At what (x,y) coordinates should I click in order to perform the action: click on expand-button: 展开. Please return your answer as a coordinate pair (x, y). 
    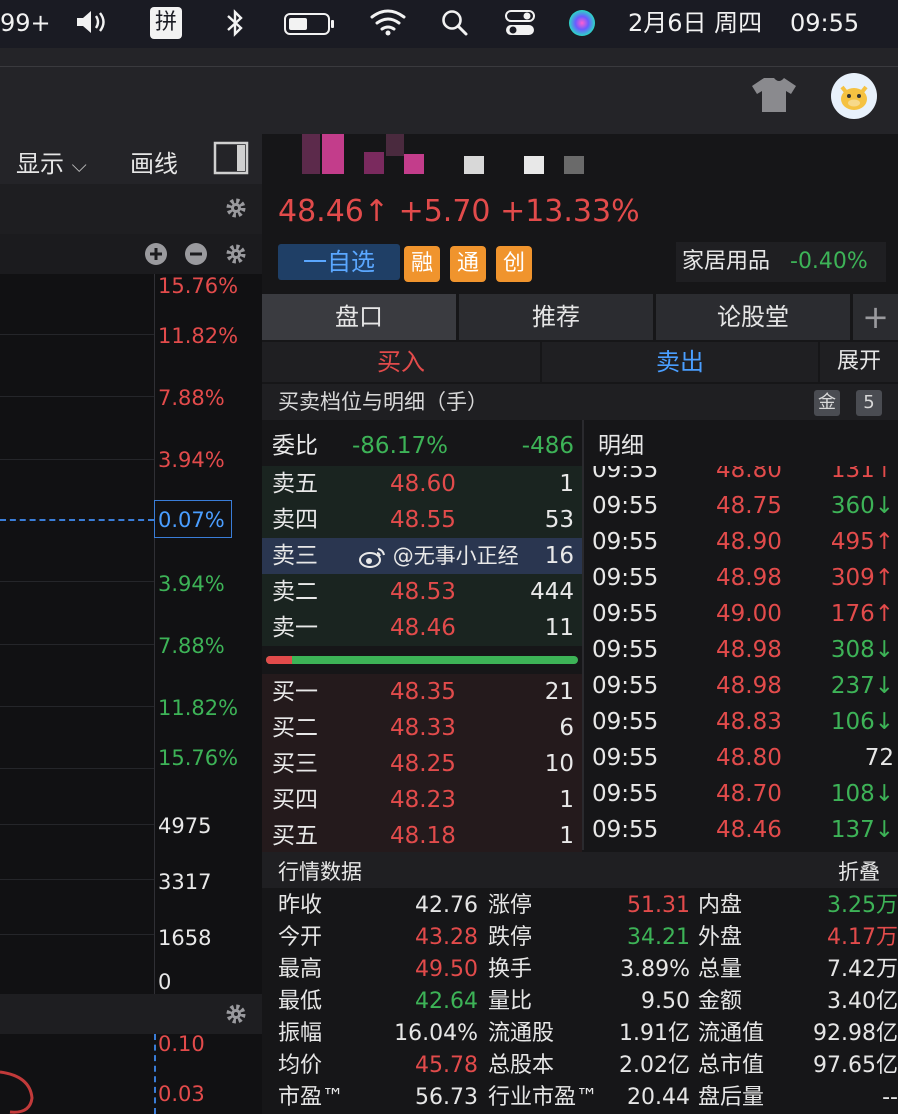
    Looking at the image, I should click on (859, 362).